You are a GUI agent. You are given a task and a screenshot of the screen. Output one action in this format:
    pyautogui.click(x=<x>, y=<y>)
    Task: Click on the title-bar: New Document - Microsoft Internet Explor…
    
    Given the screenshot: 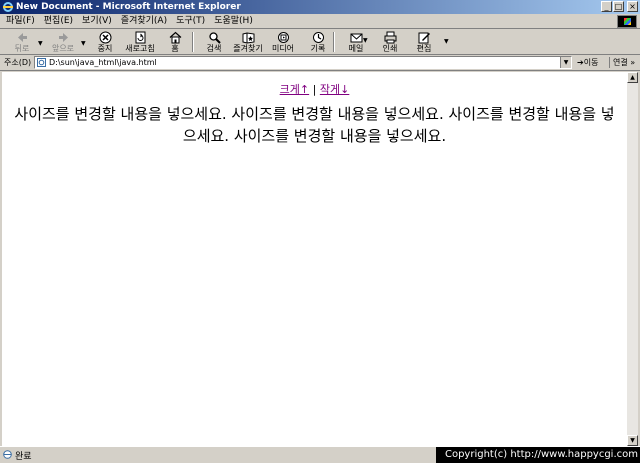 What is the action you would take?
    pyautogui.click(x=320, y=7)
    